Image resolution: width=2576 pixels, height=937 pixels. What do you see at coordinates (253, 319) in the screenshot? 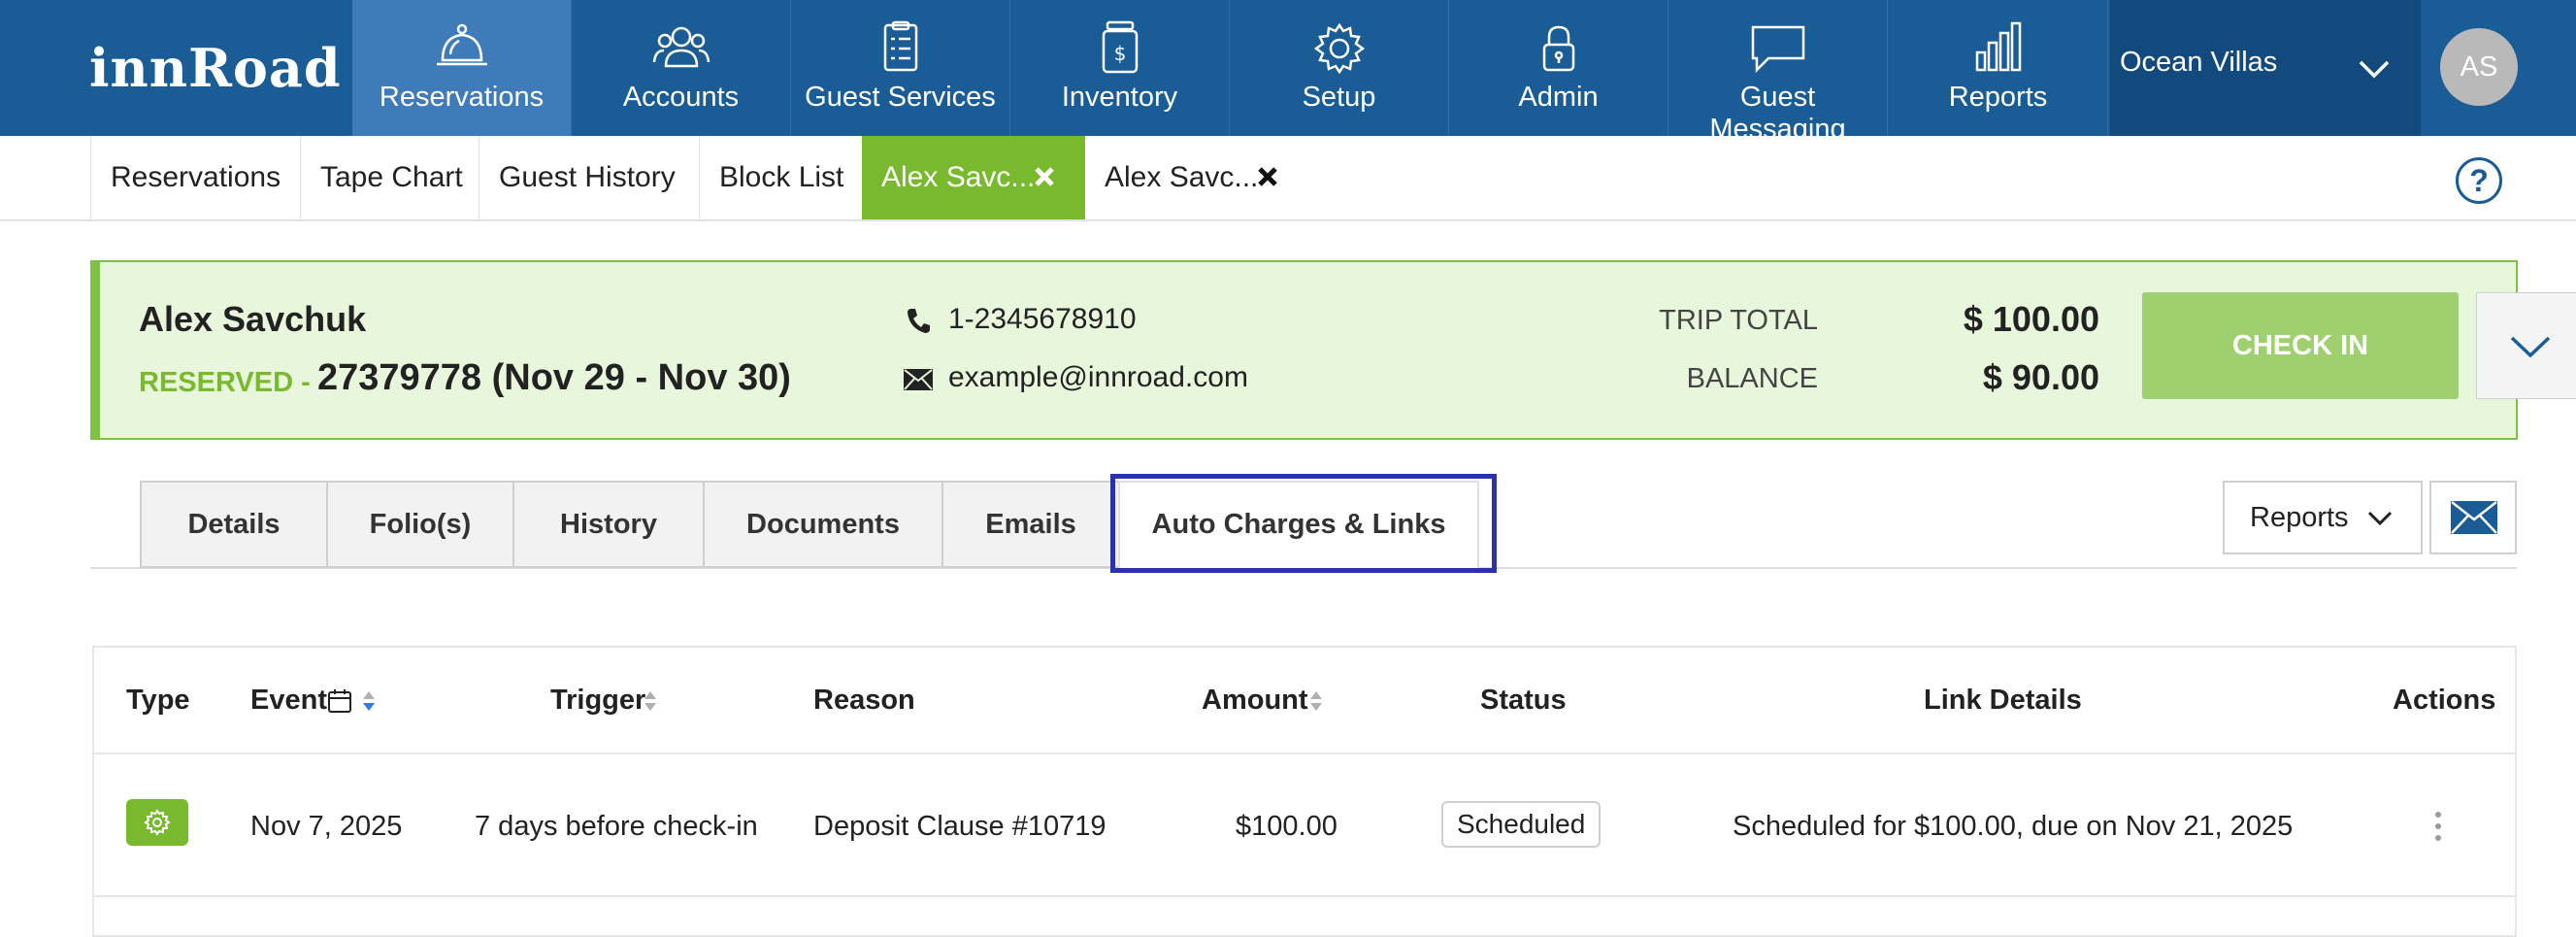
I see `guest-name: Alex Savchuk` at bounding box center [253, 319].